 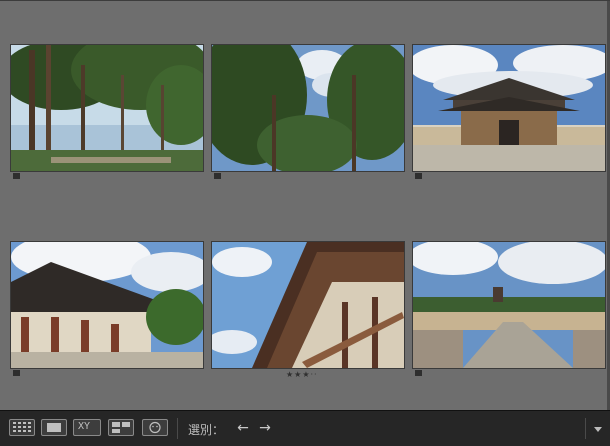 I want to click on previous-arrow-icon: ←, so click(x=243, y=428).